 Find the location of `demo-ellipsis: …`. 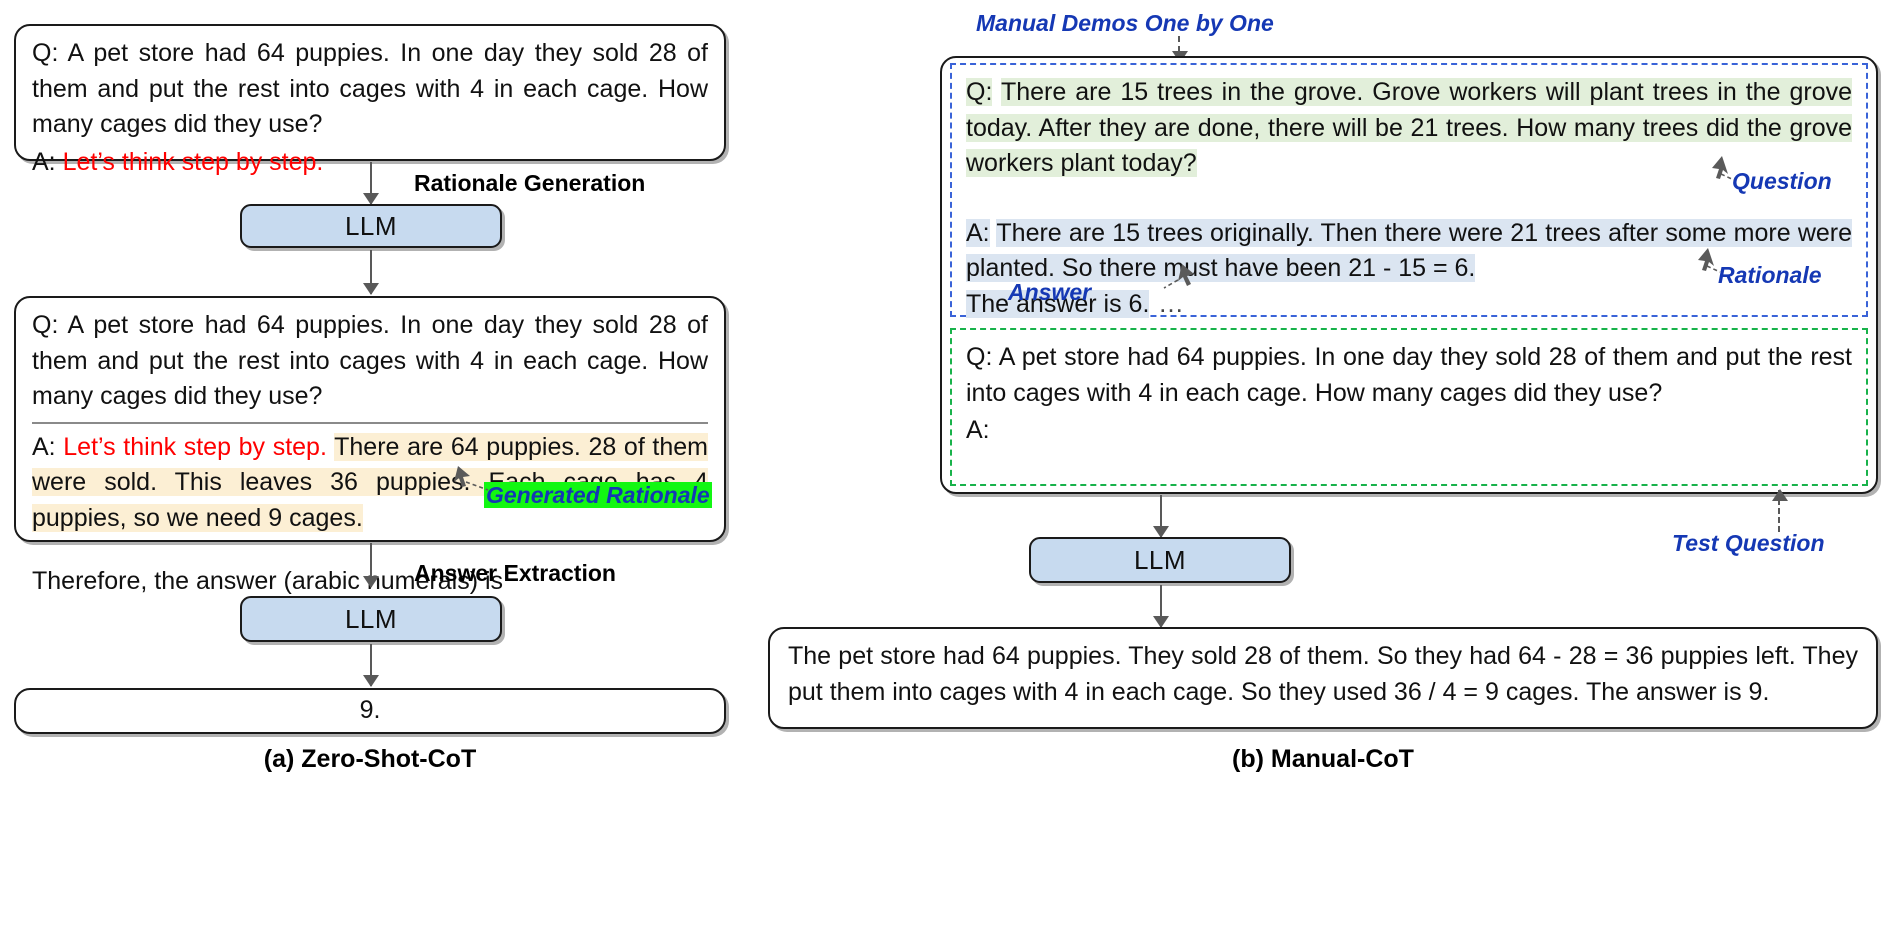

demo-ellipsis: … is located at coordinates (1172, 303).